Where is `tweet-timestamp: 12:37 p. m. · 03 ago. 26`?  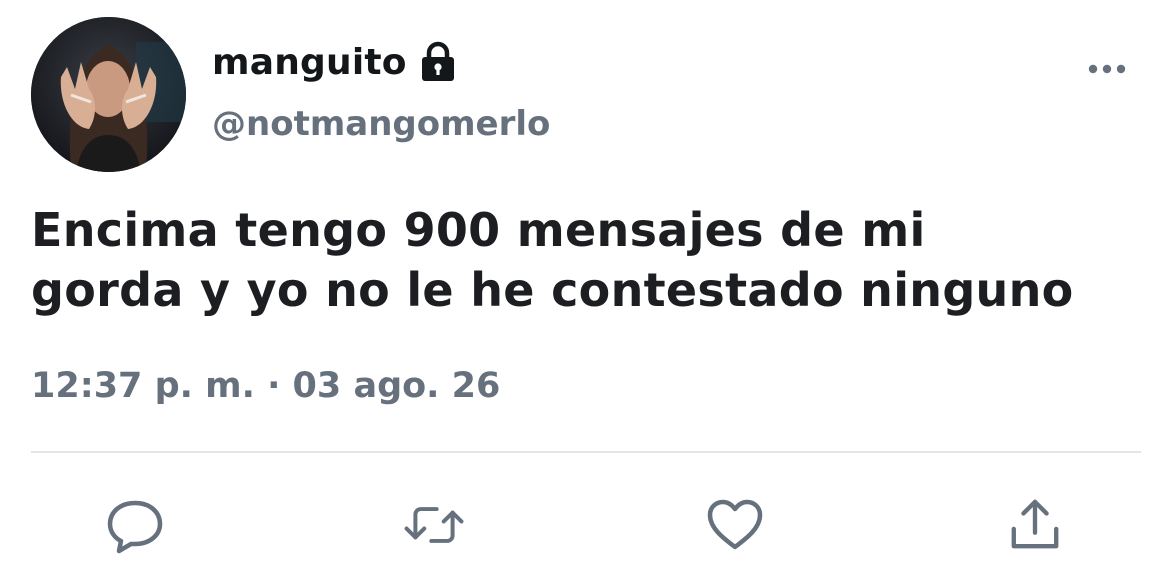 tweet-timestamp: 12:37 p. m. · 03 ago. 26 is located at coordinates (265, 386).